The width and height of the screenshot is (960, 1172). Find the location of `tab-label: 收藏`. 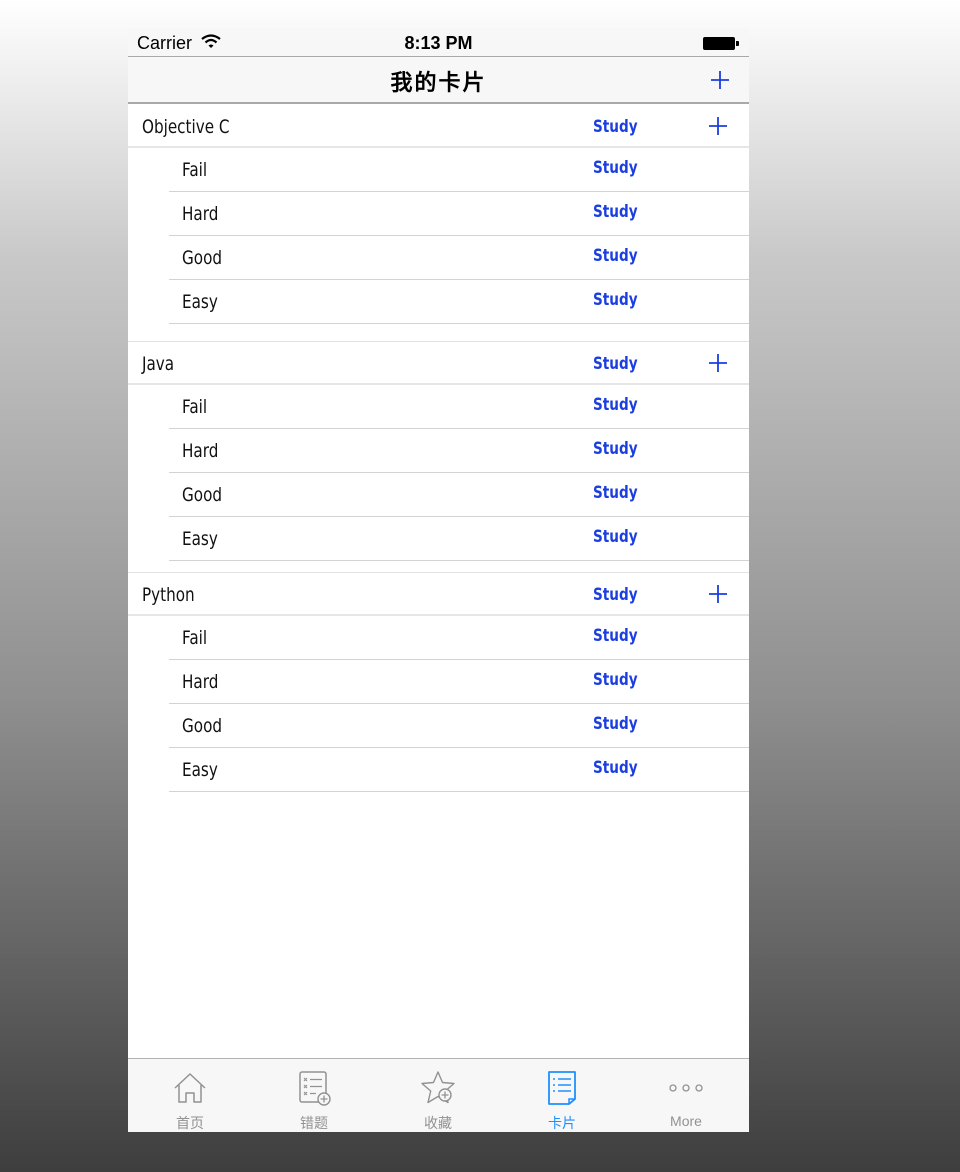

tab-label: 收藏 is located at coordinates (438, 1123).